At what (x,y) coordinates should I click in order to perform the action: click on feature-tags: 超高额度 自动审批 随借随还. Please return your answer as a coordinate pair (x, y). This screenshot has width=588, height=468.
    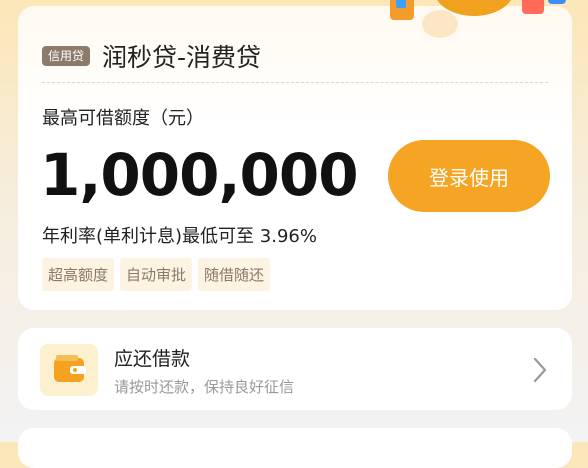
    Looking at the image, I should click on (156, 274).